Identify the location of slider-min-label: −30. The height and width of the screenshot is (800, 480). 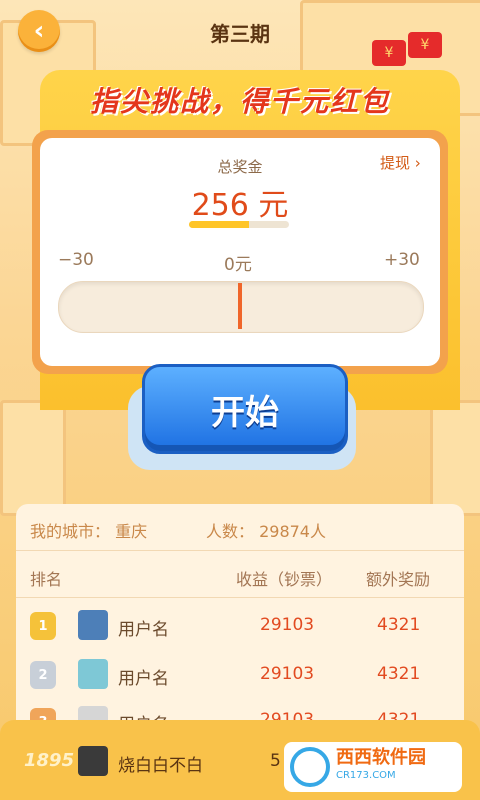
(76, 260).